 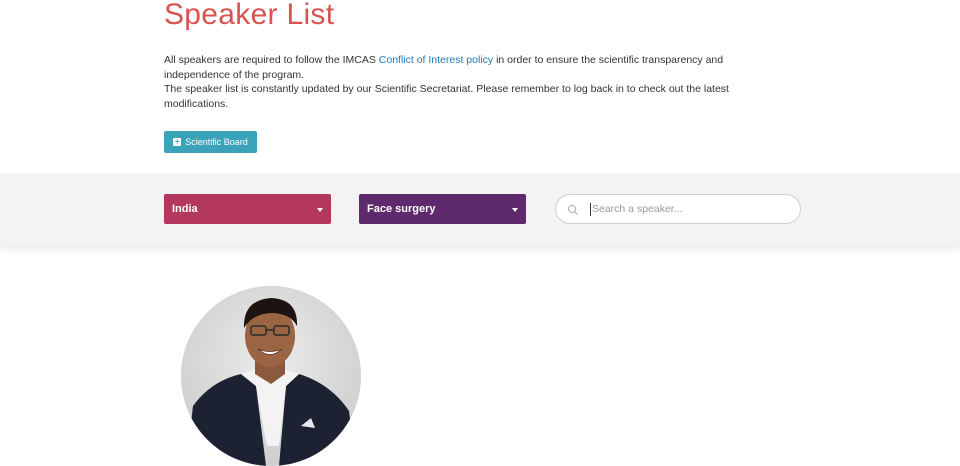 I want to click on search-input, so click(x=691, y=209).